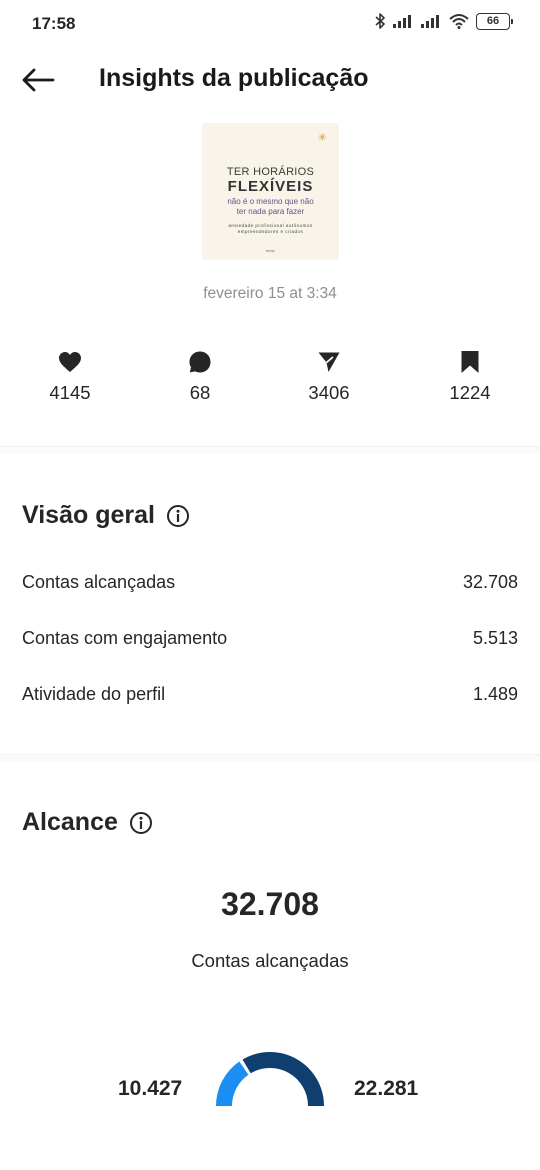 The width and height of the screenshot is (540, 1170). Describe the element at coordinates (270, 694) in the screenshot. I see `metric-row-profile-activity: Atividade do perfil 1.489` at that location.